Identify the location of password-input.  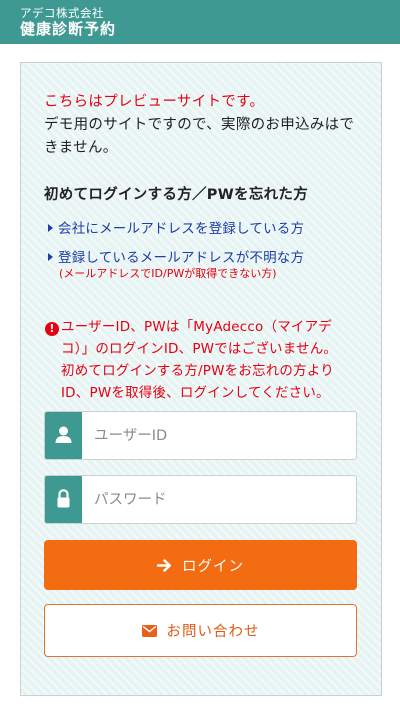
(219, 499).